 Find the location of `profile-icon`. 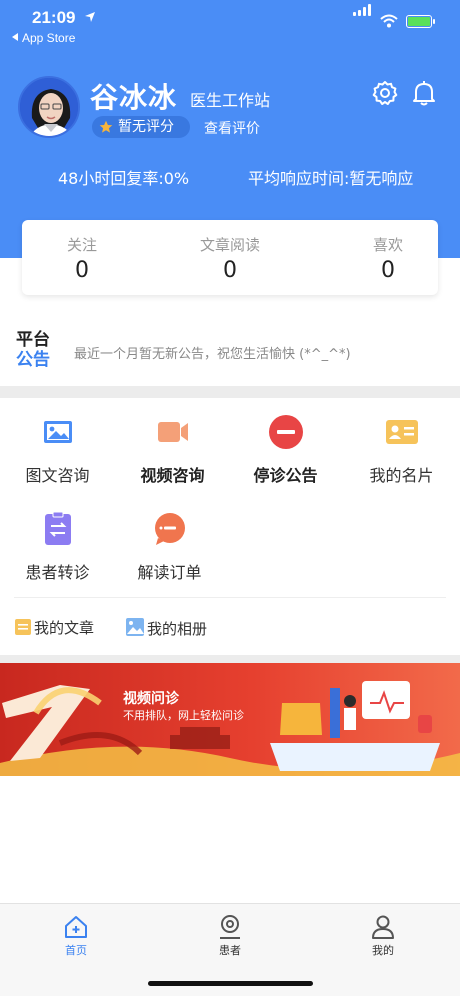

profile-icon is located at coordinates (383, 927).